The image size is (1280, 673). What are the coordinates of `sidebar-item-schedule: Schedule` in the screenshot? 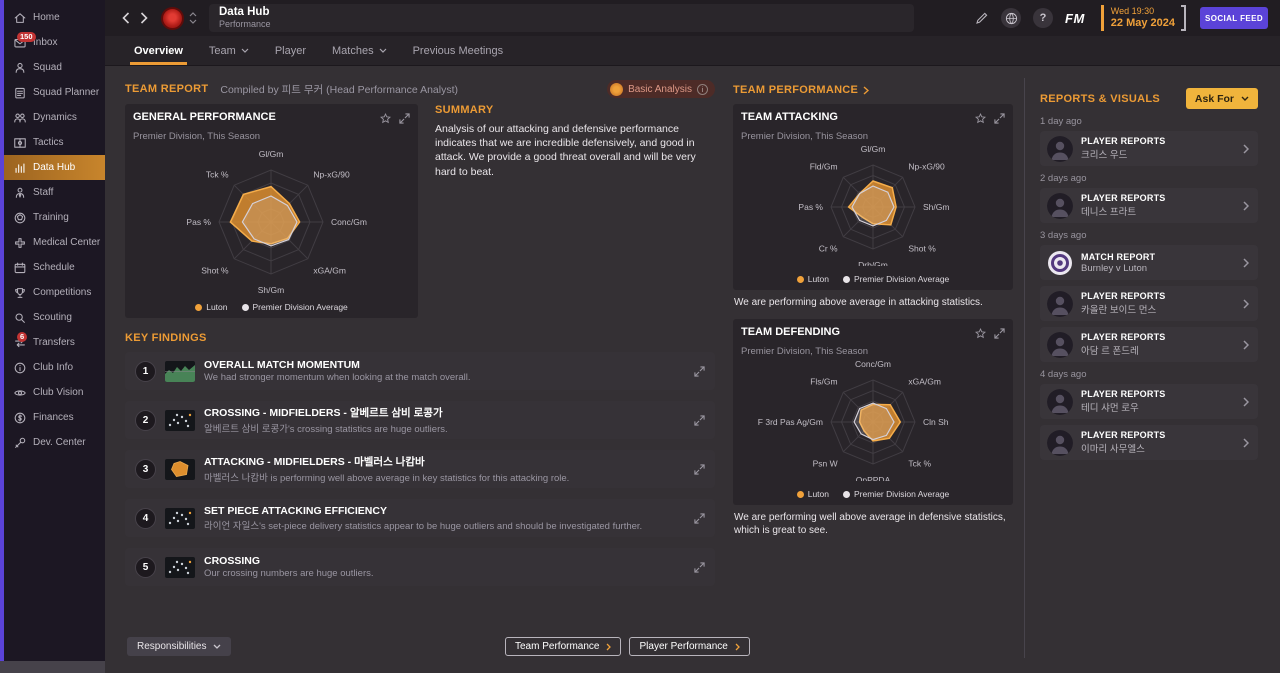 It's located at (54, 267).